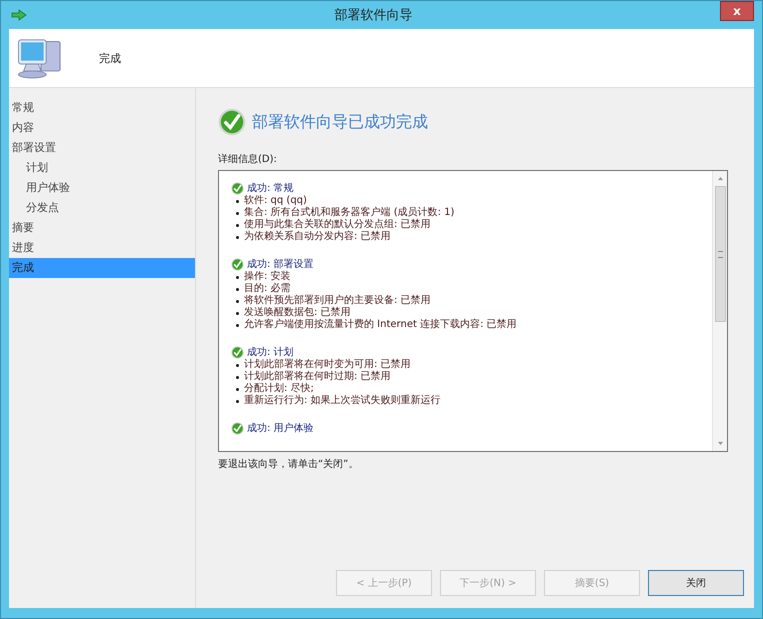  Describe the element at coordinates (280, 428) in the screenshot. I see `section-title: 成功: 用户体验` at that location.